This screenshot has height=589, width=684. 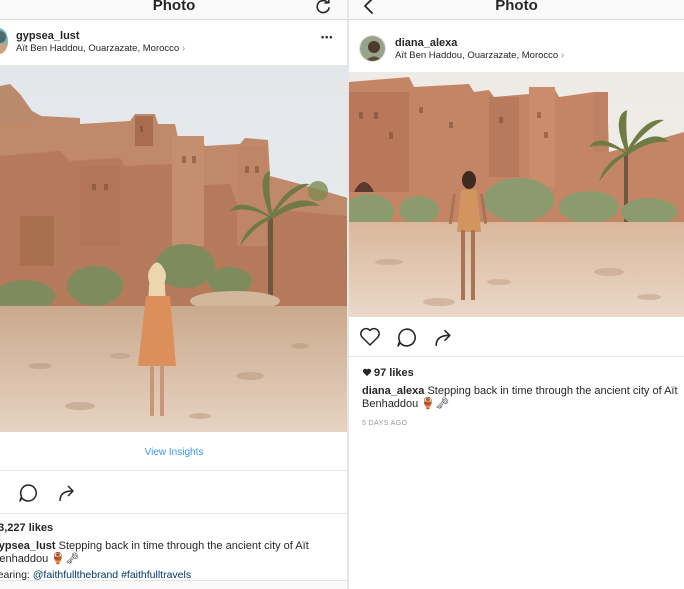 What do you see at coordinates (183, 48) in the screenshot?
I see `left-location-chevron-icon: ›` at bounding box center [183, 48].